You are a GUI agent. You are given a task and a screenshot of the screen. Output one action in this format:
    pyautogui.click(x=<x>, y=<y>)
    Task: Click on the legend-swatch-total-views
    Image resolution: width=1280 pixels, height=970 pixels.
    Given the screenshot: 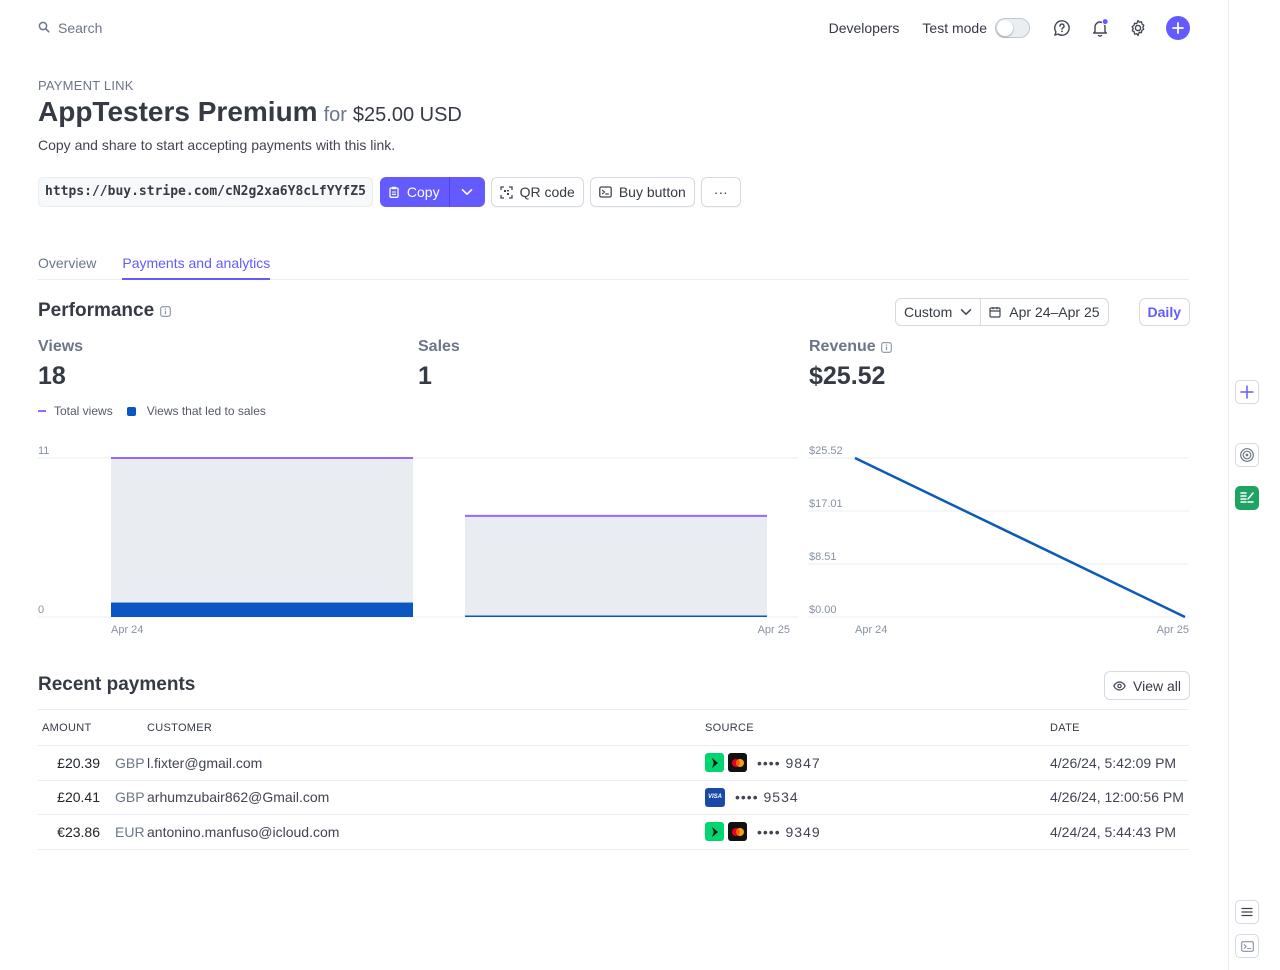 What is the action you would take?
    pyautogui.click(x=42, y=411)
    